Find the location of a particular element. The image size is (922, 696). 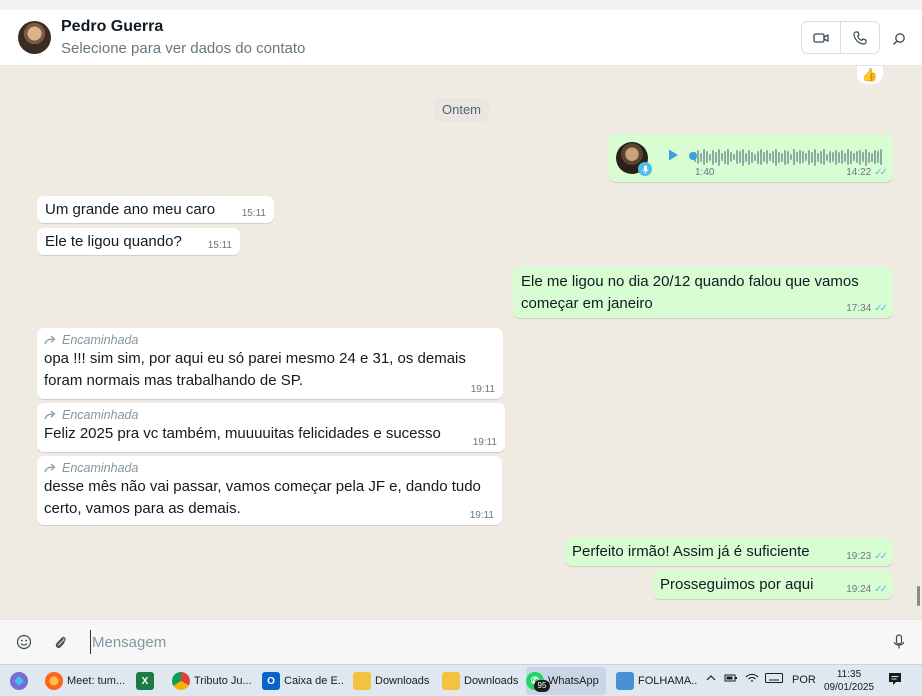

attach-button is located at coordinates (60, 642).